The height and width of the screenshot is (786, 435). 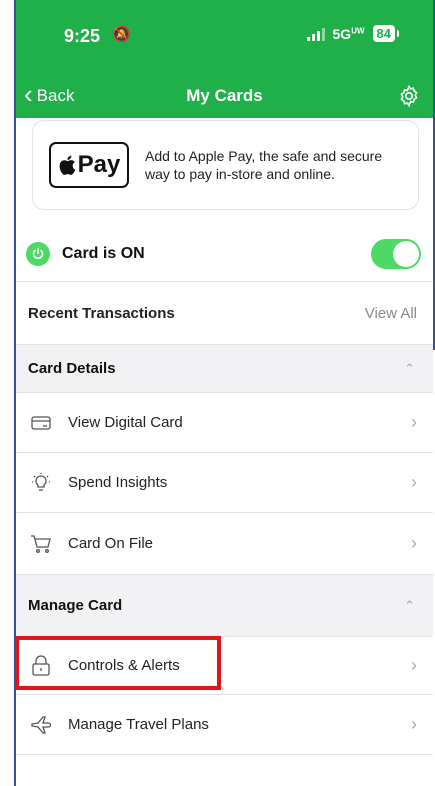 I want to click on navigation-bar: ‹ Back My Cards, so click(x=224, y=96).